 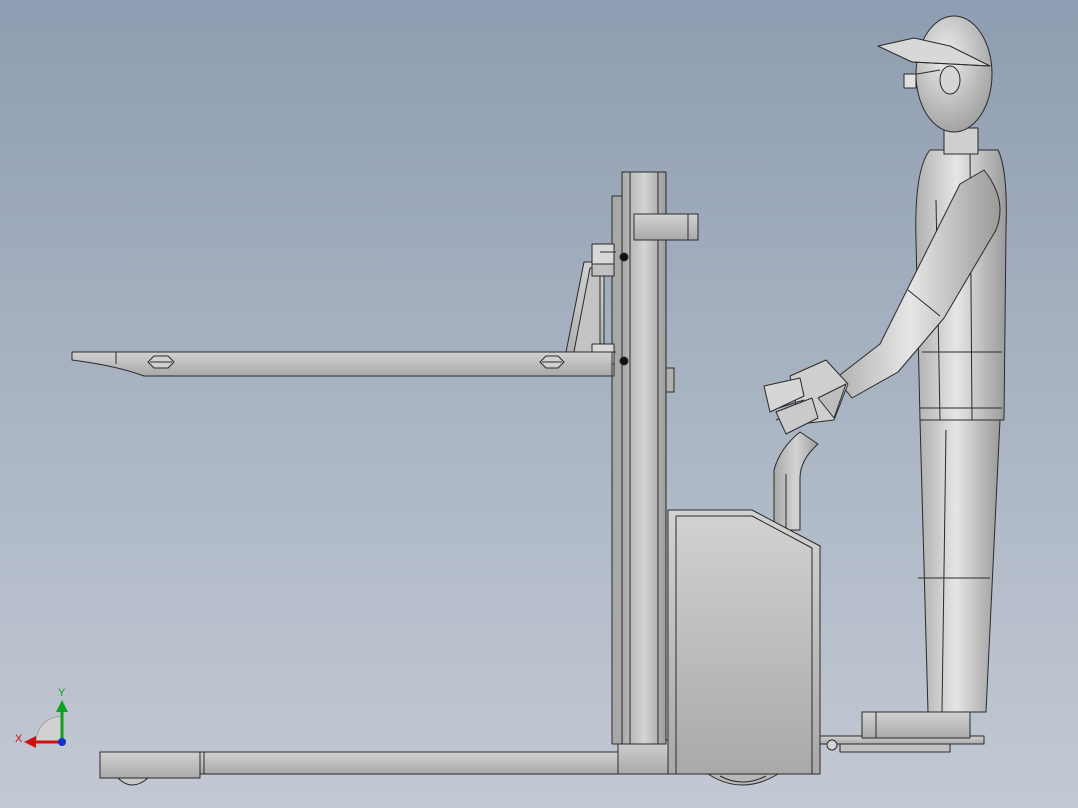 I want to click on z-axis-dot, so click(x=62, y=742).